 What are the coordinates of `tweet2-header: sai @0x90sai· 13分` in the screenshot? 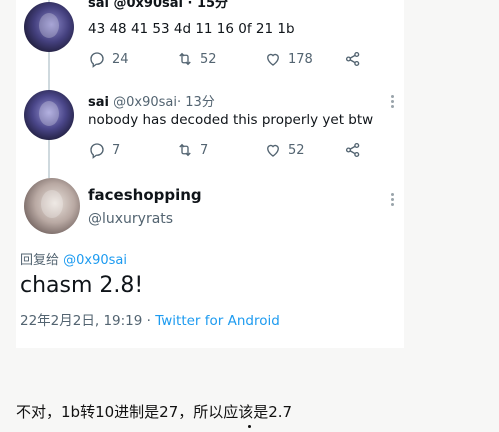 It's located at (151, 100).